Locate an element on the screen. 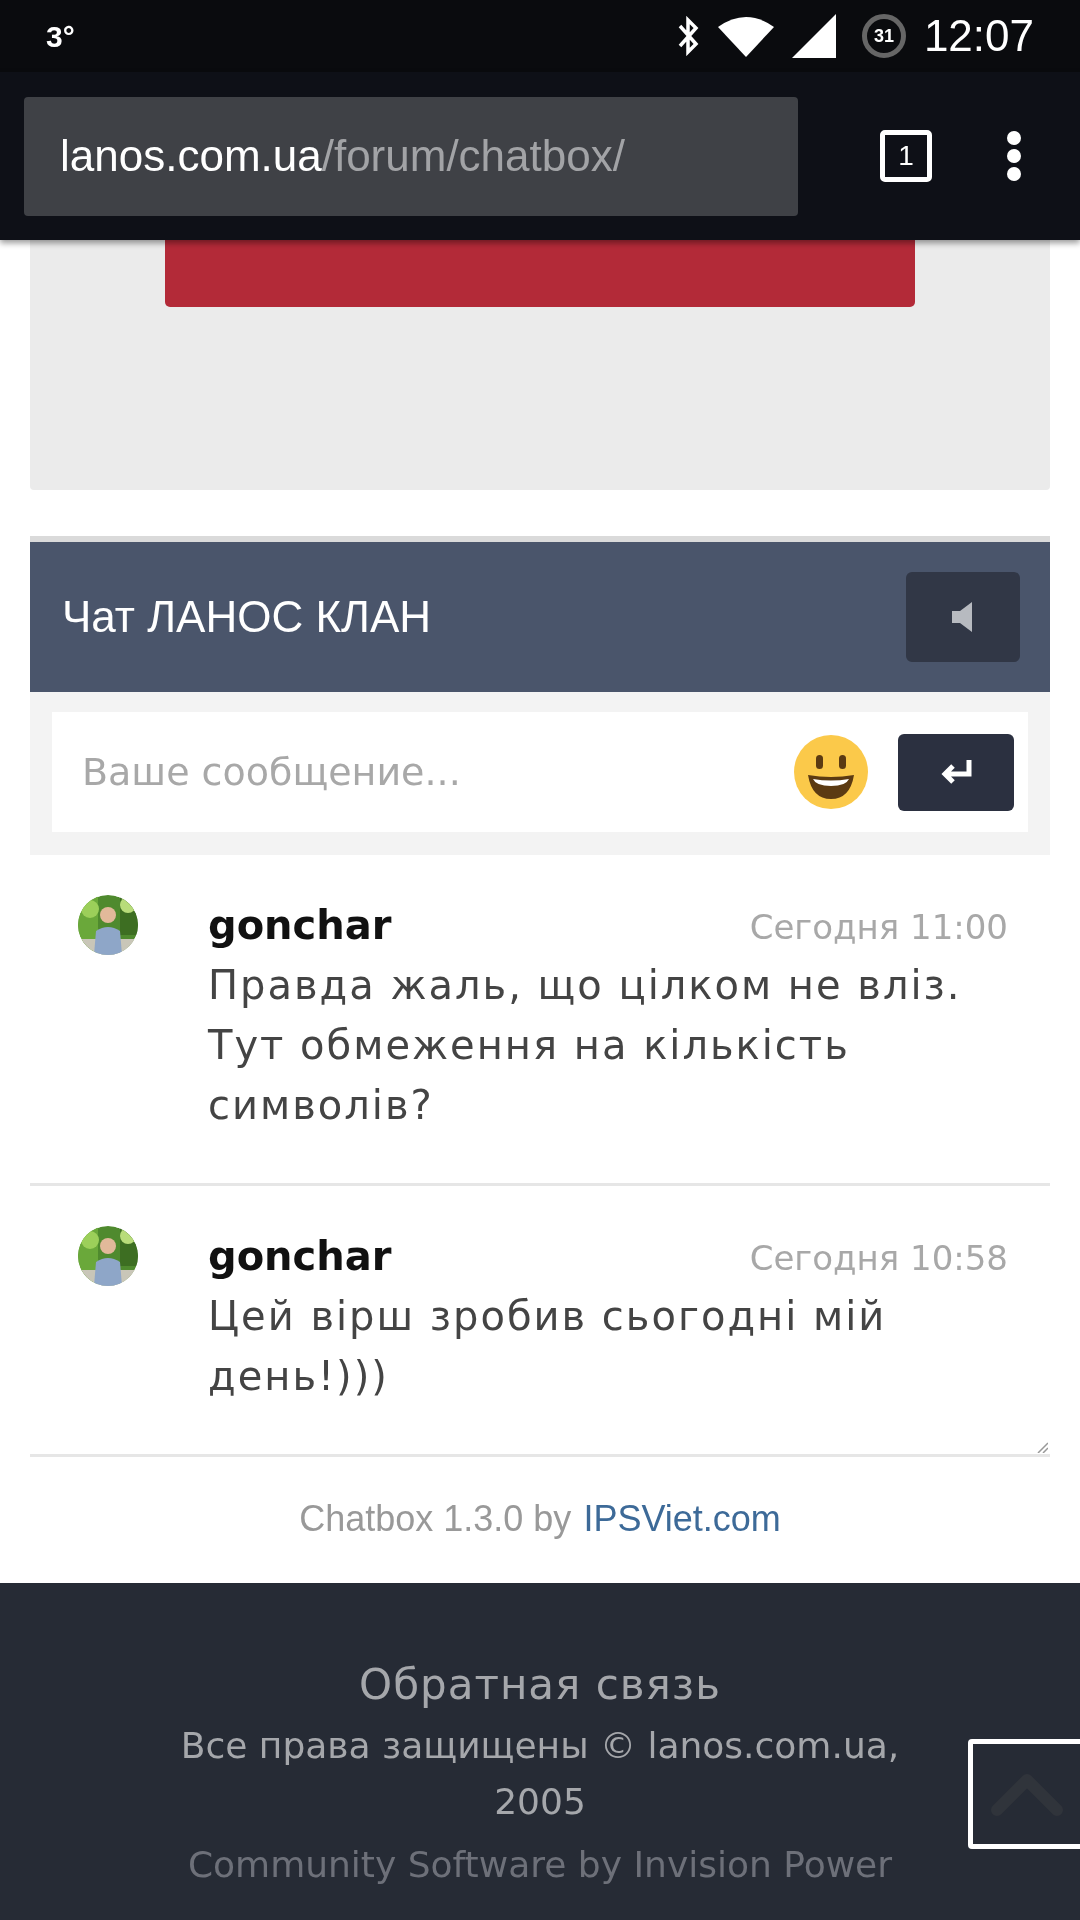 The height and width of the screenshot is (1920, 1080). credit-link: IPSViet.com is located at coordinates (682, 1519).